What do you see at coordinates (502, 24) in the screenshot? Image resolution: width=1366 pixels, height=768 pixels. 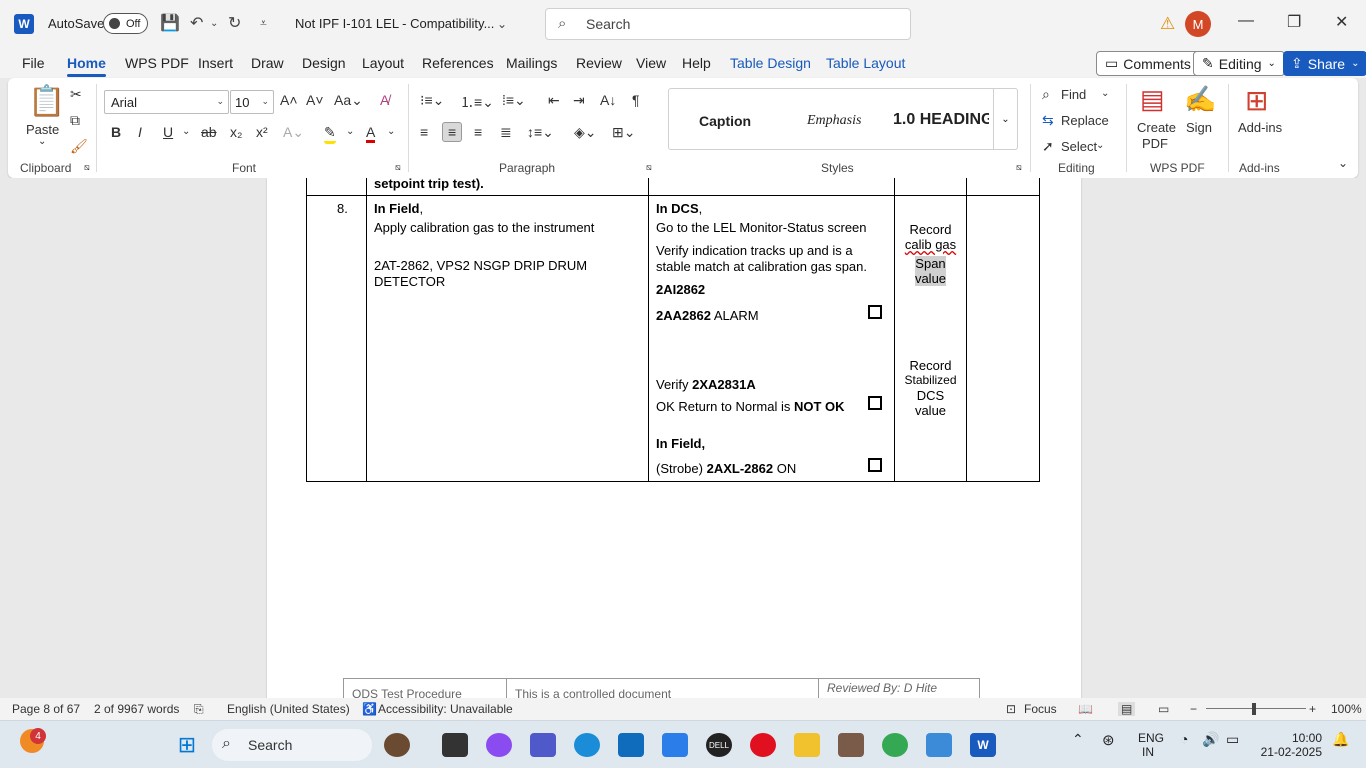 I see `title-dropdown-icon: ⌄` at bounding box center [502, 24].